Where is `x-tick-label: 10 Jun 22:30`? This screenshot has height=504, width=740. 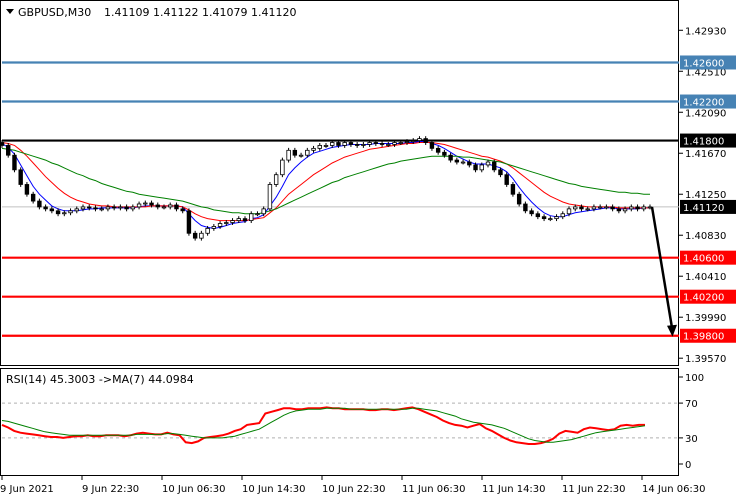 x-tick-label: 10 Jun 22:30 is located at coordinates (354, 489).